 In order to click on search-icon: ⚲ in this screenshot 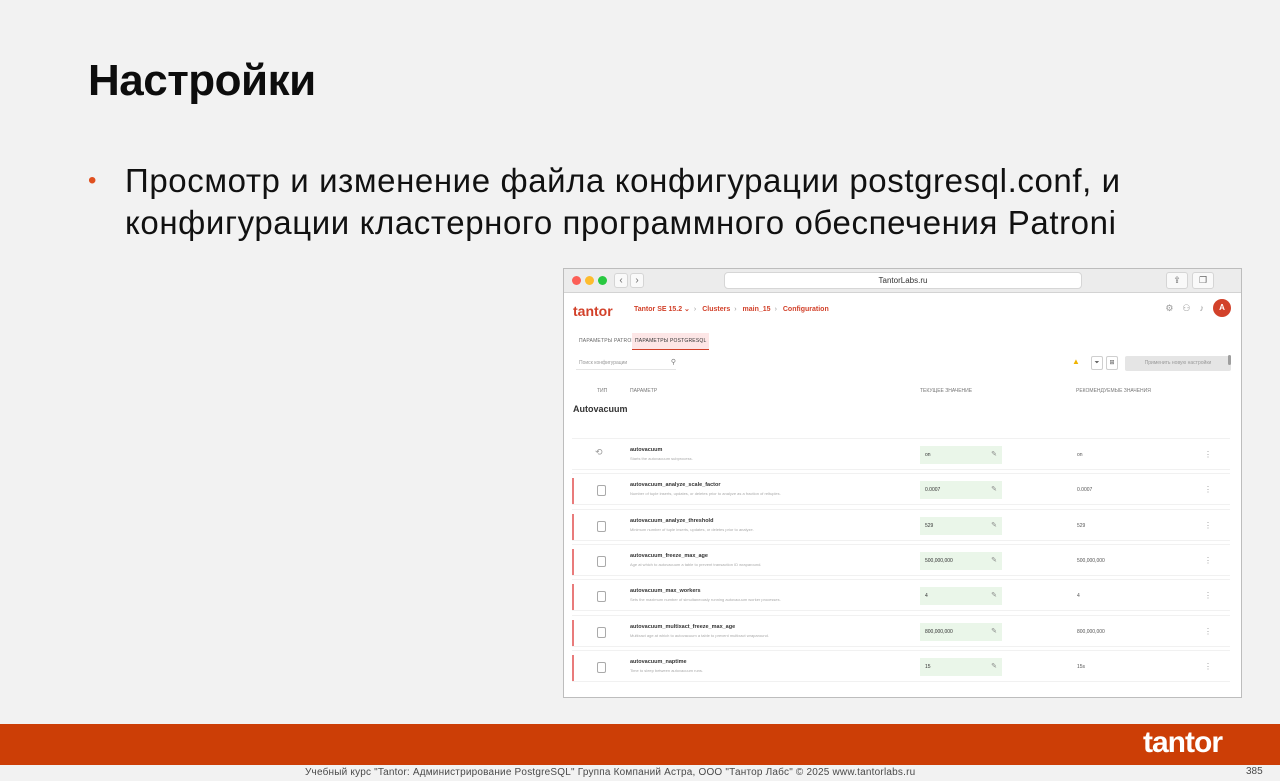, I will do `click(673, 363)`.